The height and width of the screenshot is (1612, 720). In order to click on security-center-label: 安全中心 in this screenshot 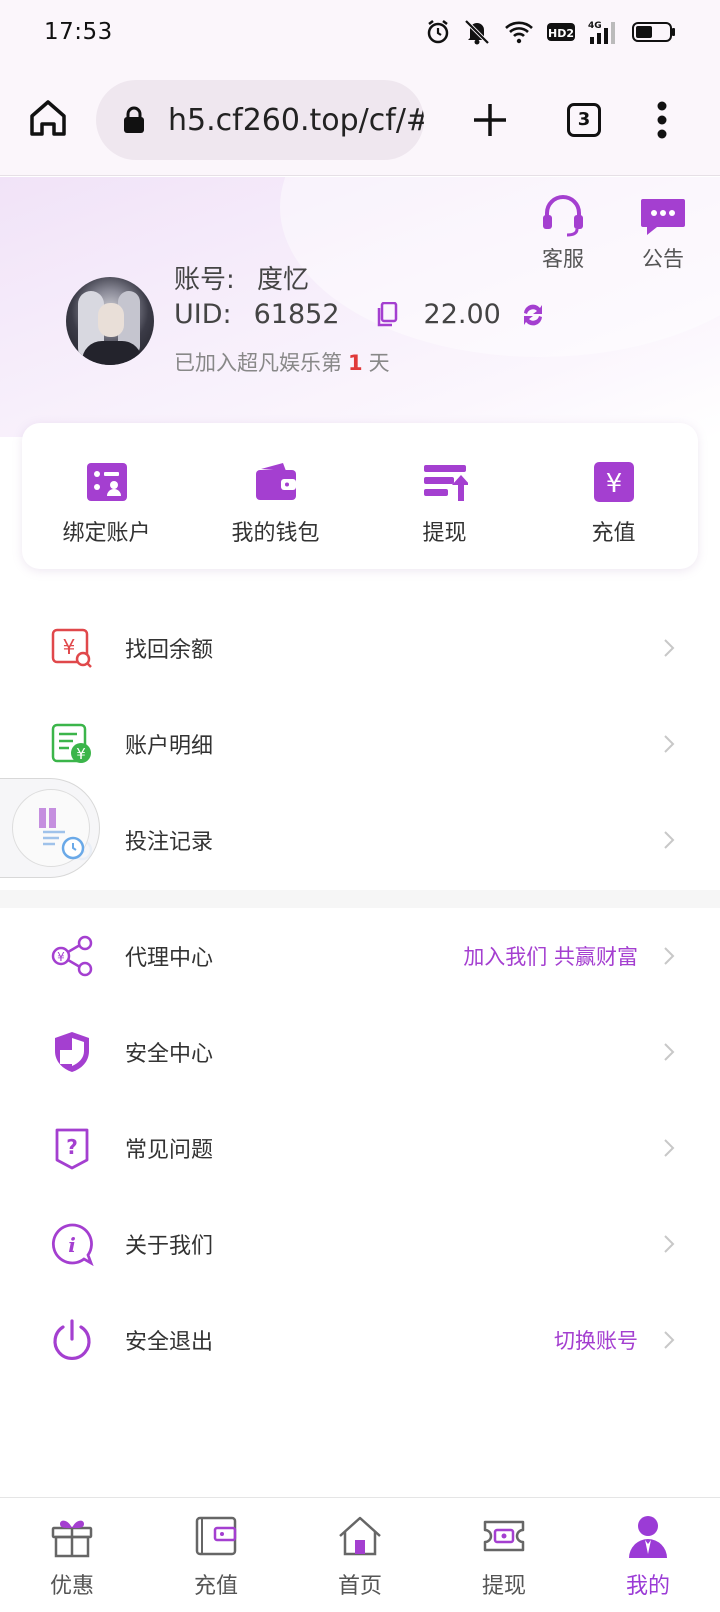, I will do `click(169, 1054)`.